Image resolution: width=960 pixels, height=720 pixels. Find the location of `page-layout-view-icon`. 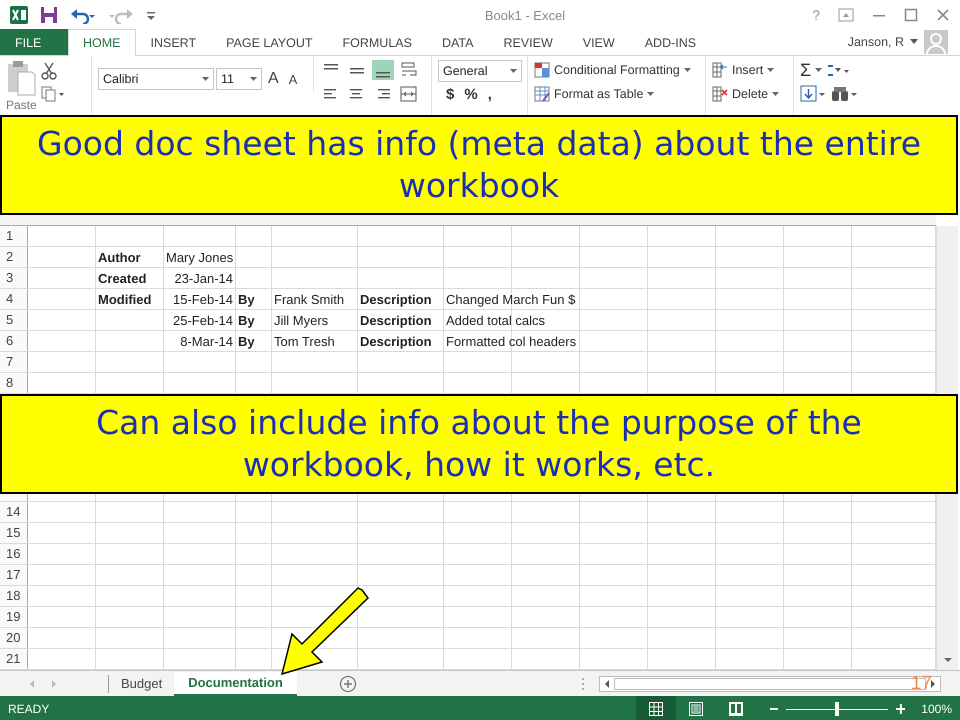

page-layout-view-icon is located at coordinates (696, 709).